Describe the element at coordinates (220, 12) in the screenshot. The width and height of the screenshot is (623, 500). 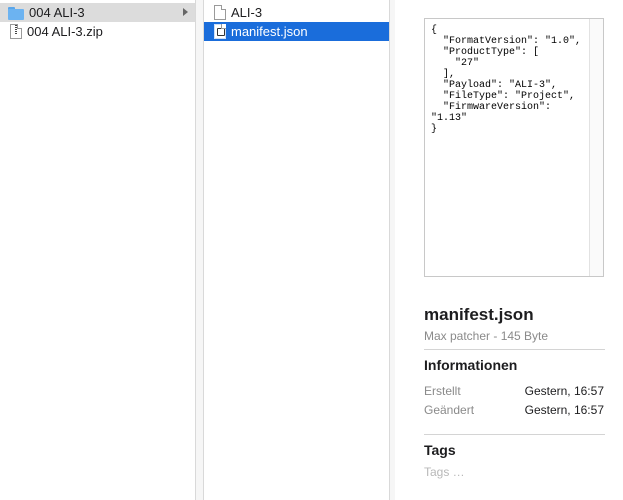
I see `document-icon` at that location.